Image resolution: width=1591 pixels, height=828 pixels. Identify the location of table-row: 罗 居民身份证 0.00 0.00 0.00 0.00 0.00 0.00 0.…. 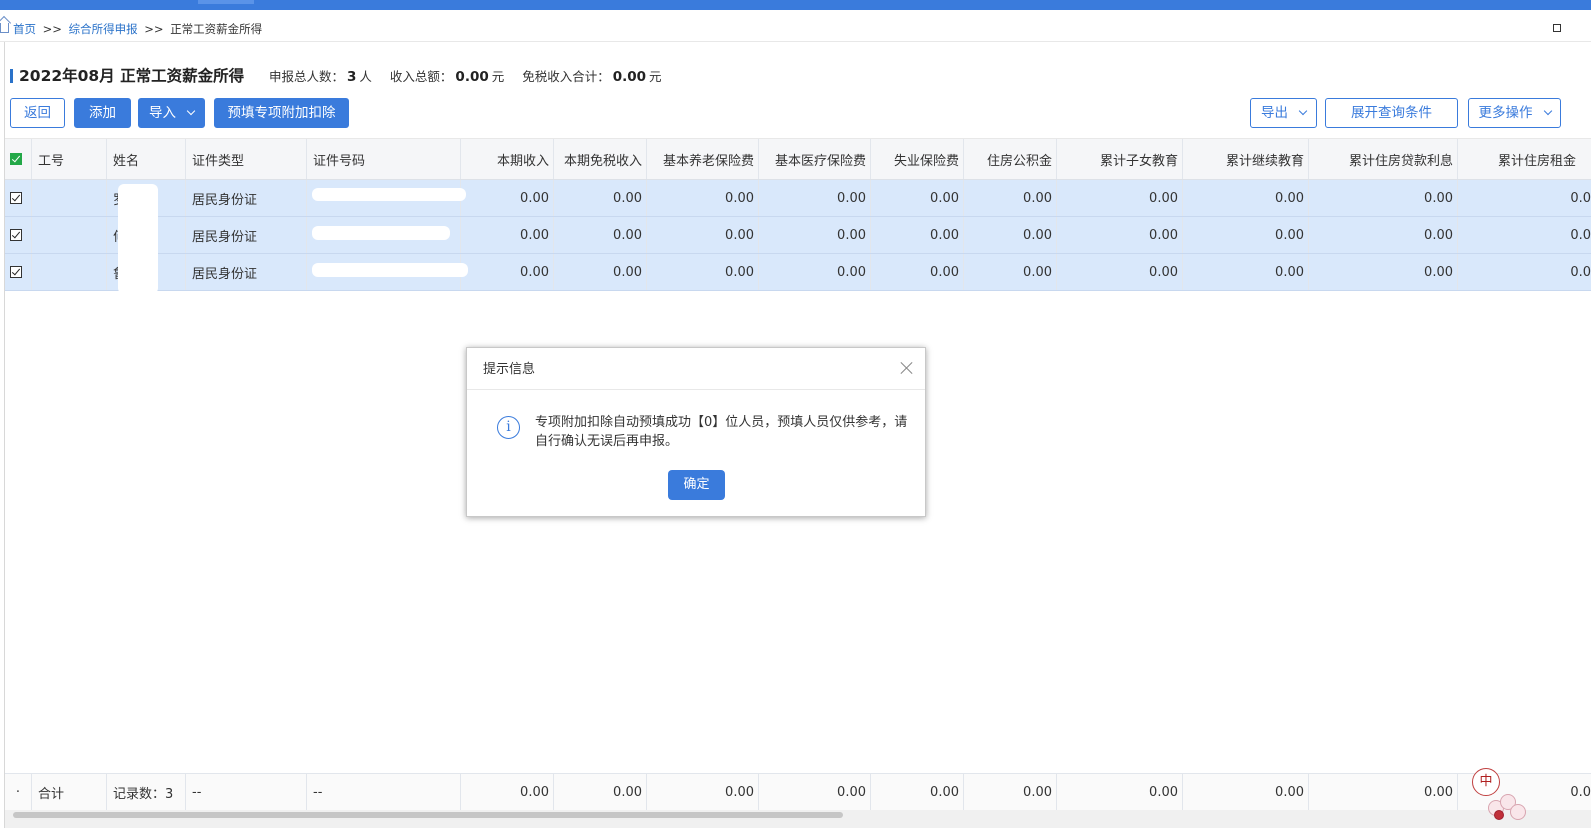
(798, 198).